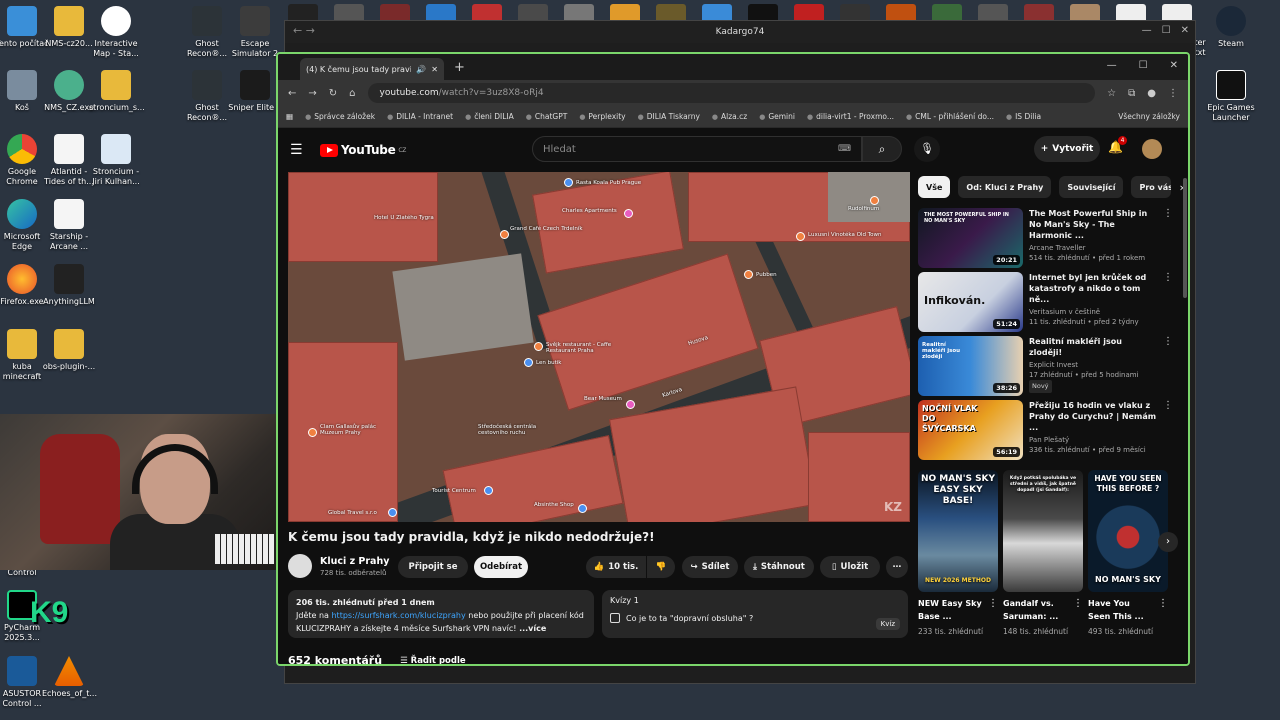 This screenshot has width=1280, height=720. What do you see at coordinates (602, 116) in the screenshot?
I see `bookmark-item: Perplexity` at bounding box center [602, 116].